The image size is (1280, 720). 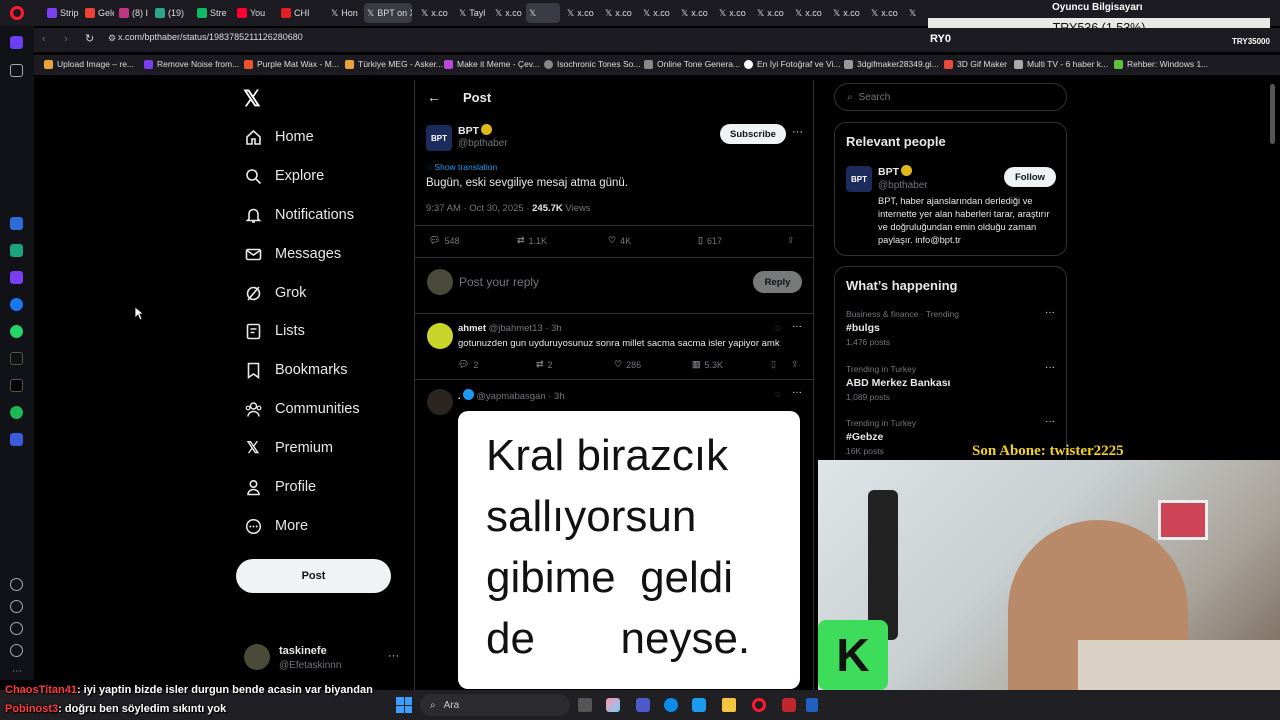 I want to click on chatgpt-icon, so click(x=16, y=250).